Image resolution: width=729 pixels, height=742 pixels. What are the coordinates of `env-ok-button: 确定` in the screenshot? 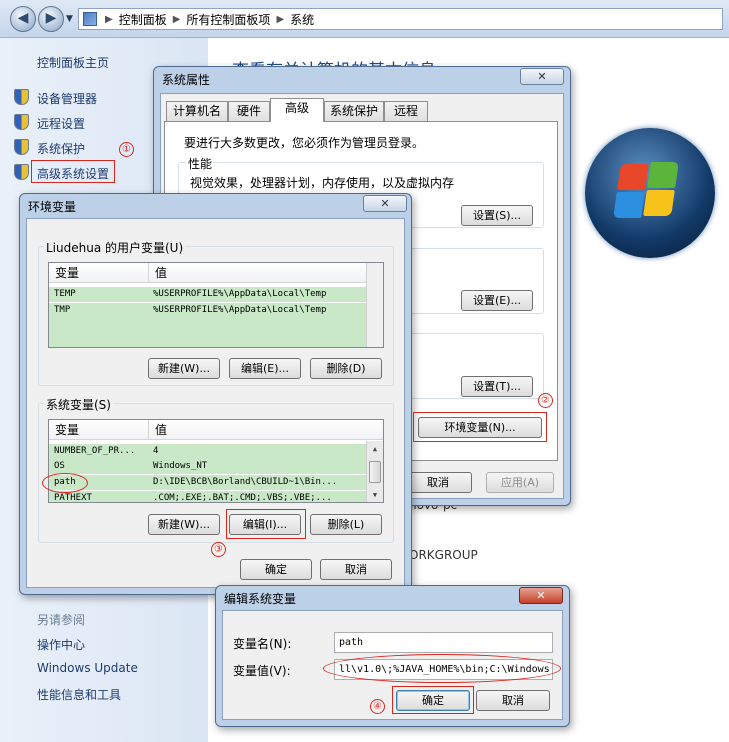 It's located at (276, 569).